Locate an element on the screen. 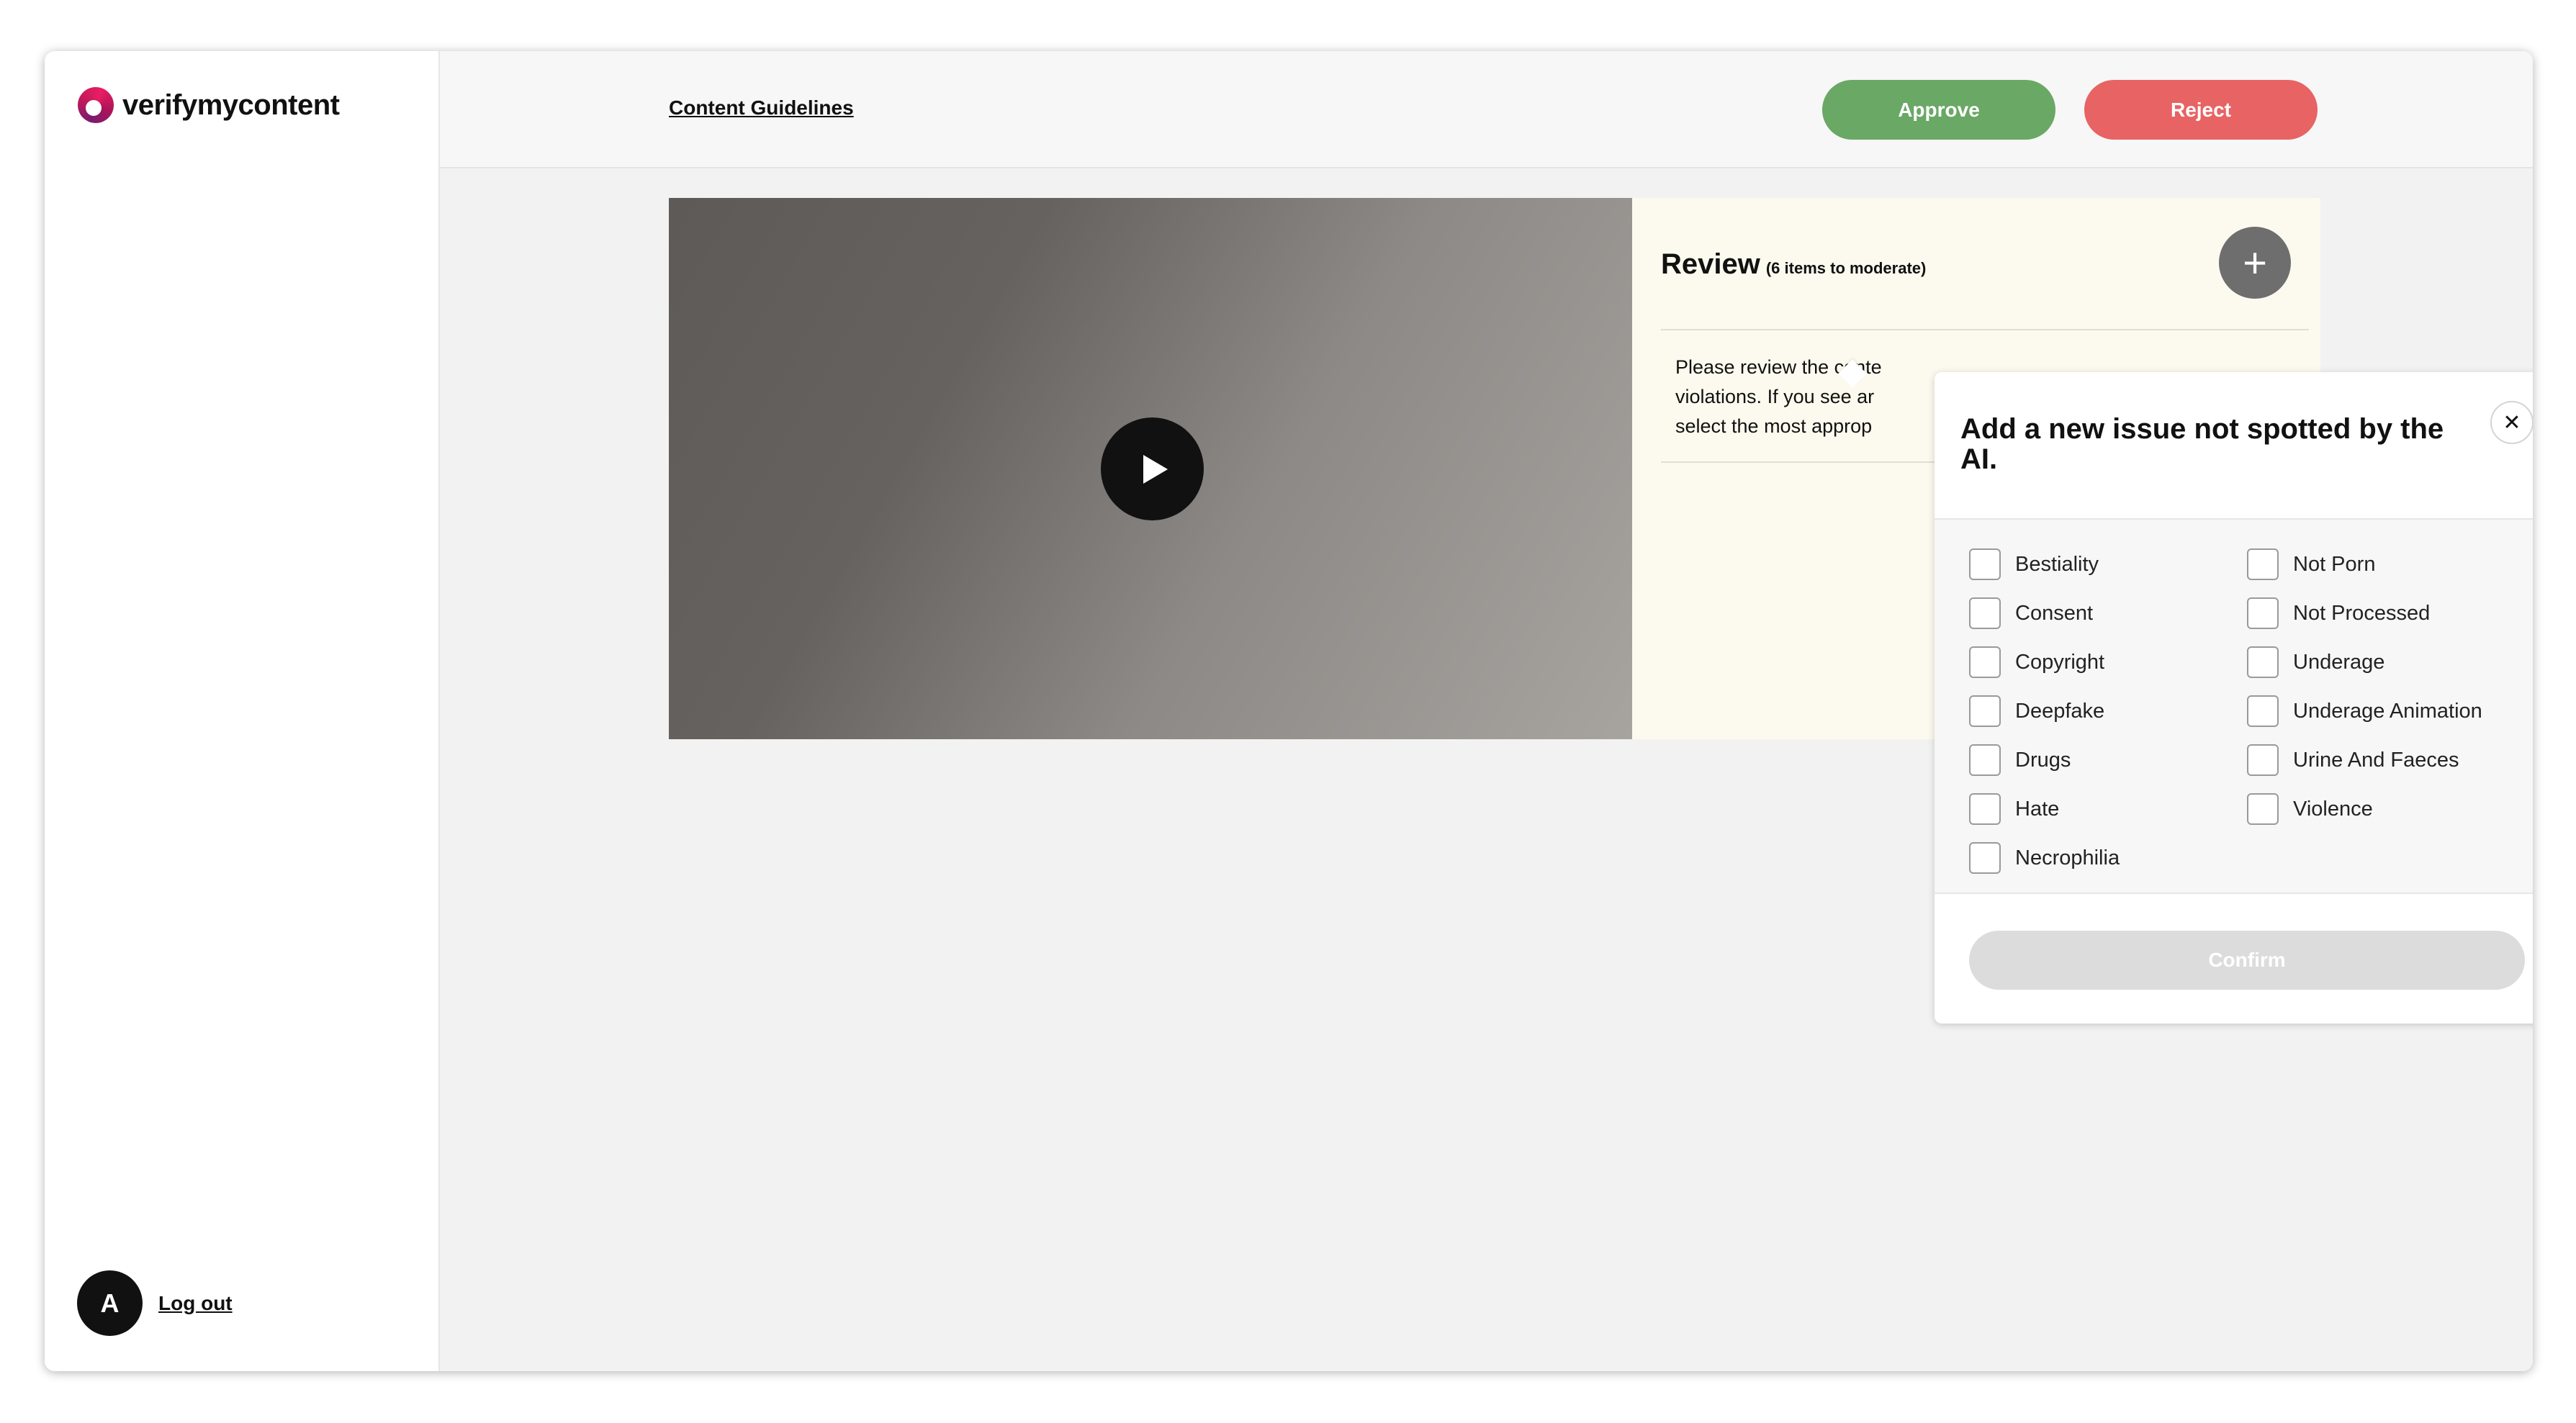 The width and height of the screenshot is (2576, 1423). review-instruction-line: violations. If you see ar is located at coordinates (1775, 396).